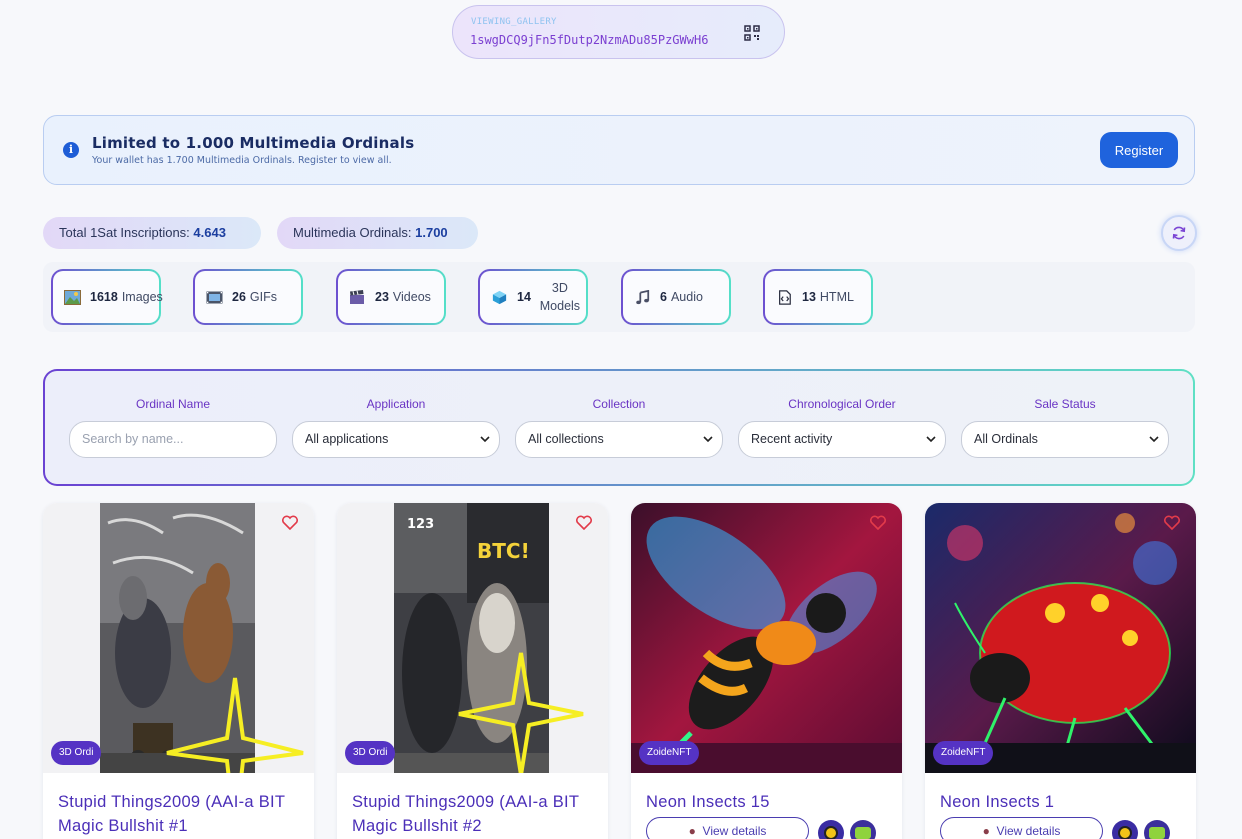 The height and width of the screenshot is (839, 1242). I want to click on media-filter-audio: 6 Audio, so click(676, 297).